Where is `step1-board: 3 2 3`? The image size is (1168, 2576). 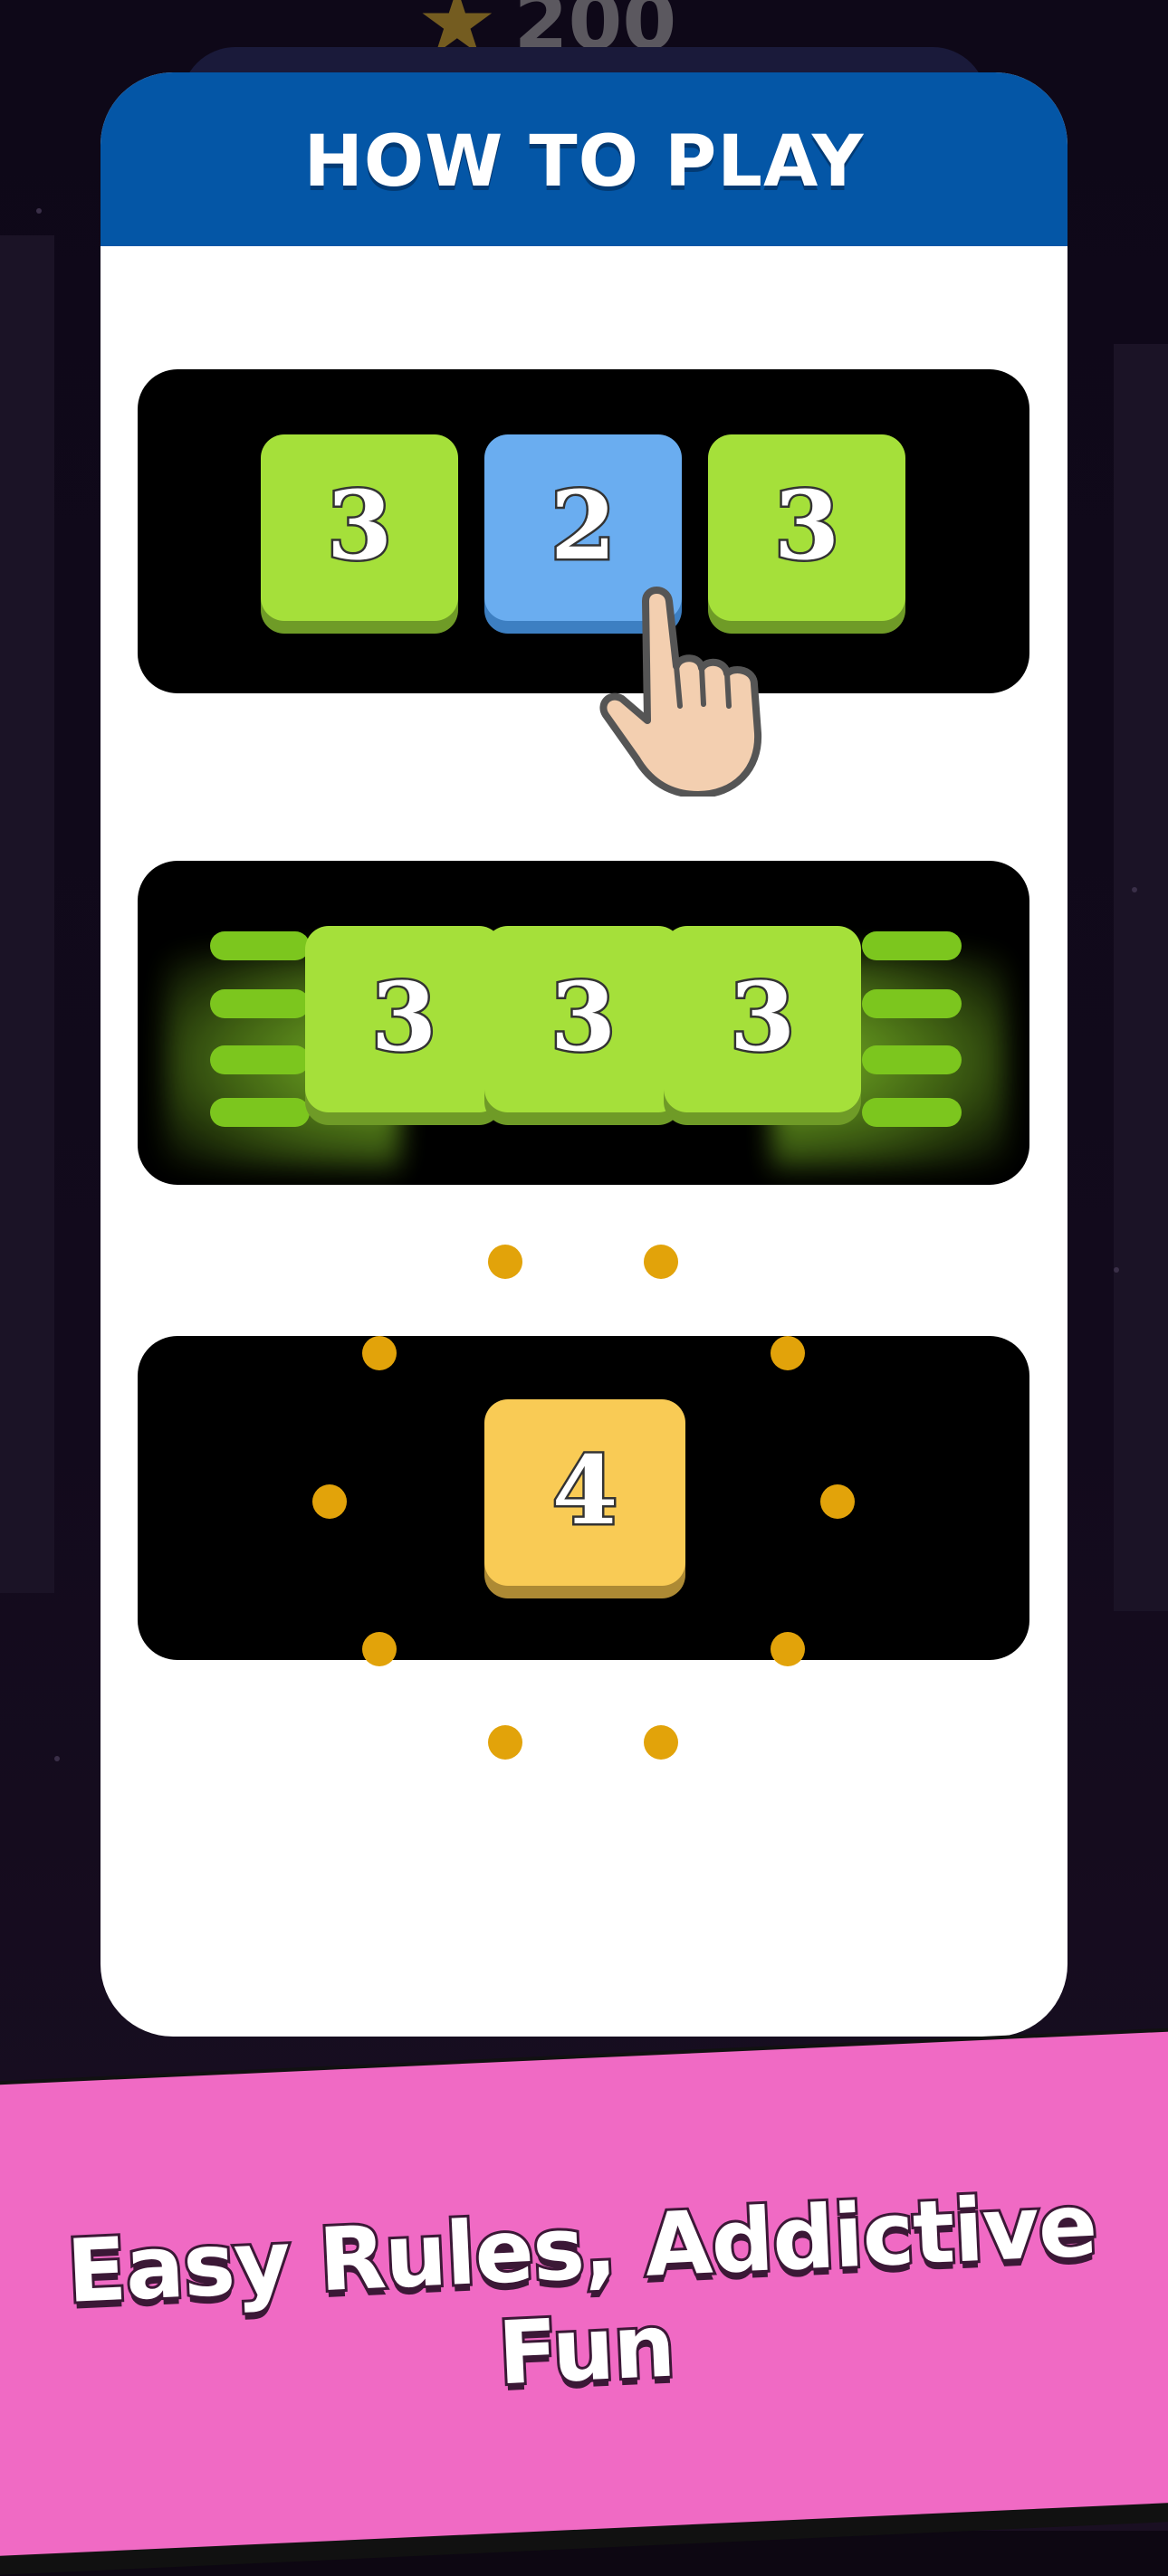
step1-board: 3 2 3 is located at coordinates (583, 531).